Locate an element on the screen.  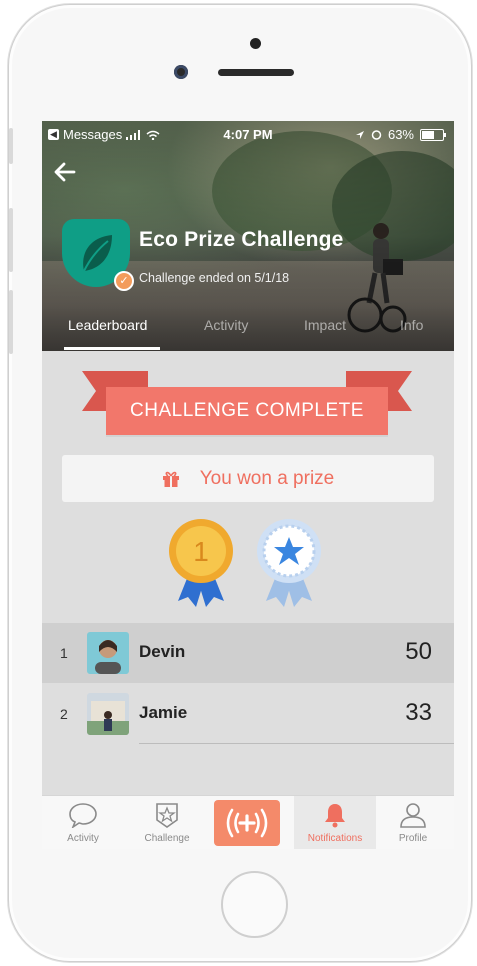
camera-dot is located at coordinates (255, 43).